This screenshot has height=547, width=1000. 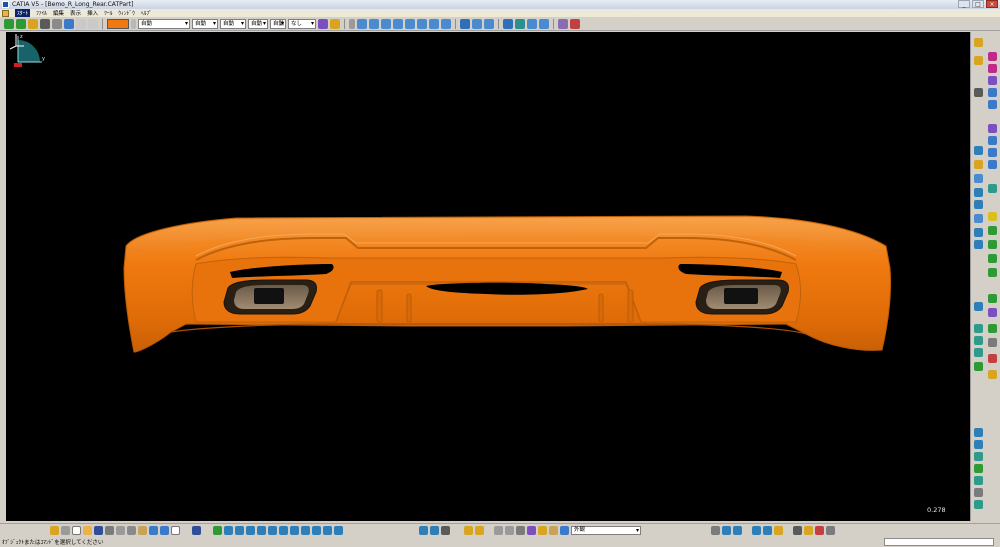 What do you see at coordinates (575, 23) in the screenshot?
I see `draft-analysis-icon` at bounding box center [575, 23].